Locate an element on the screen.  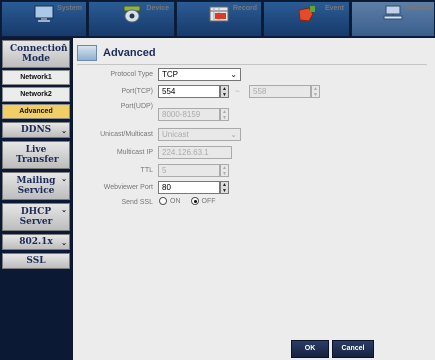
sidebar-item-dhcp-server: DHCP Server ⌄ is located at coordinates (36, 217).